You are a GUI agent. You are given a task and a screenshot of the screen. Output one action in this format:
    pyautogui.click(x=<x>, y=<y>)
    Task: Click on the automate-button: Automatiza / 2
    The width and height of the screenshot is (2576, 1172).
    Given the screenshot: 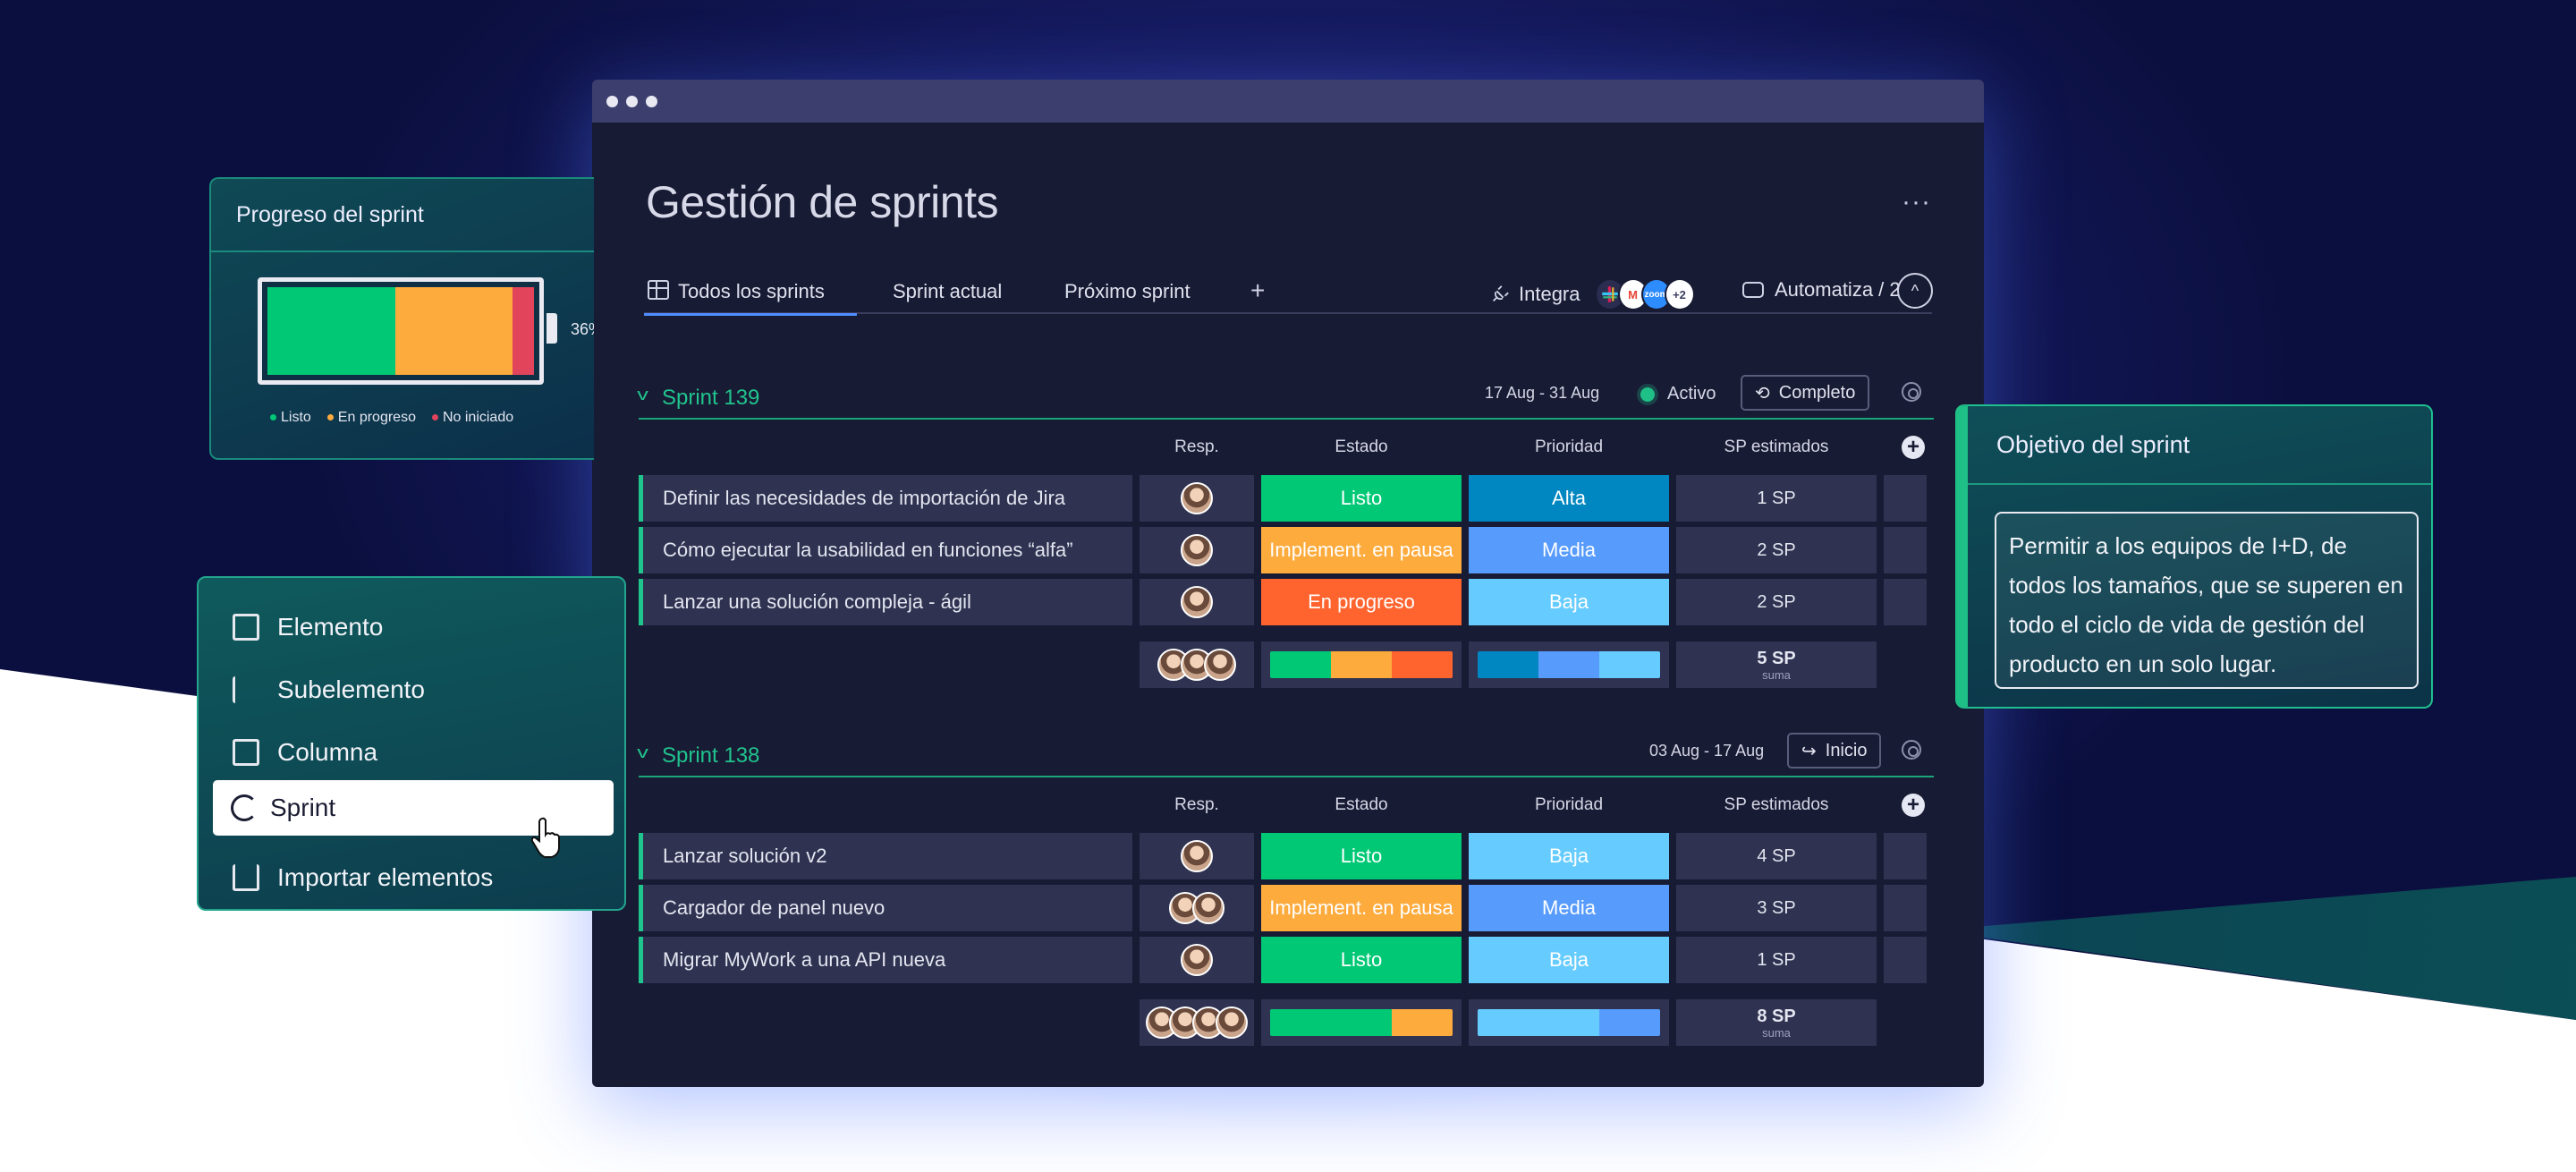 What is the action you would take?
    pyautogui.click(x=1821, y=290)
    